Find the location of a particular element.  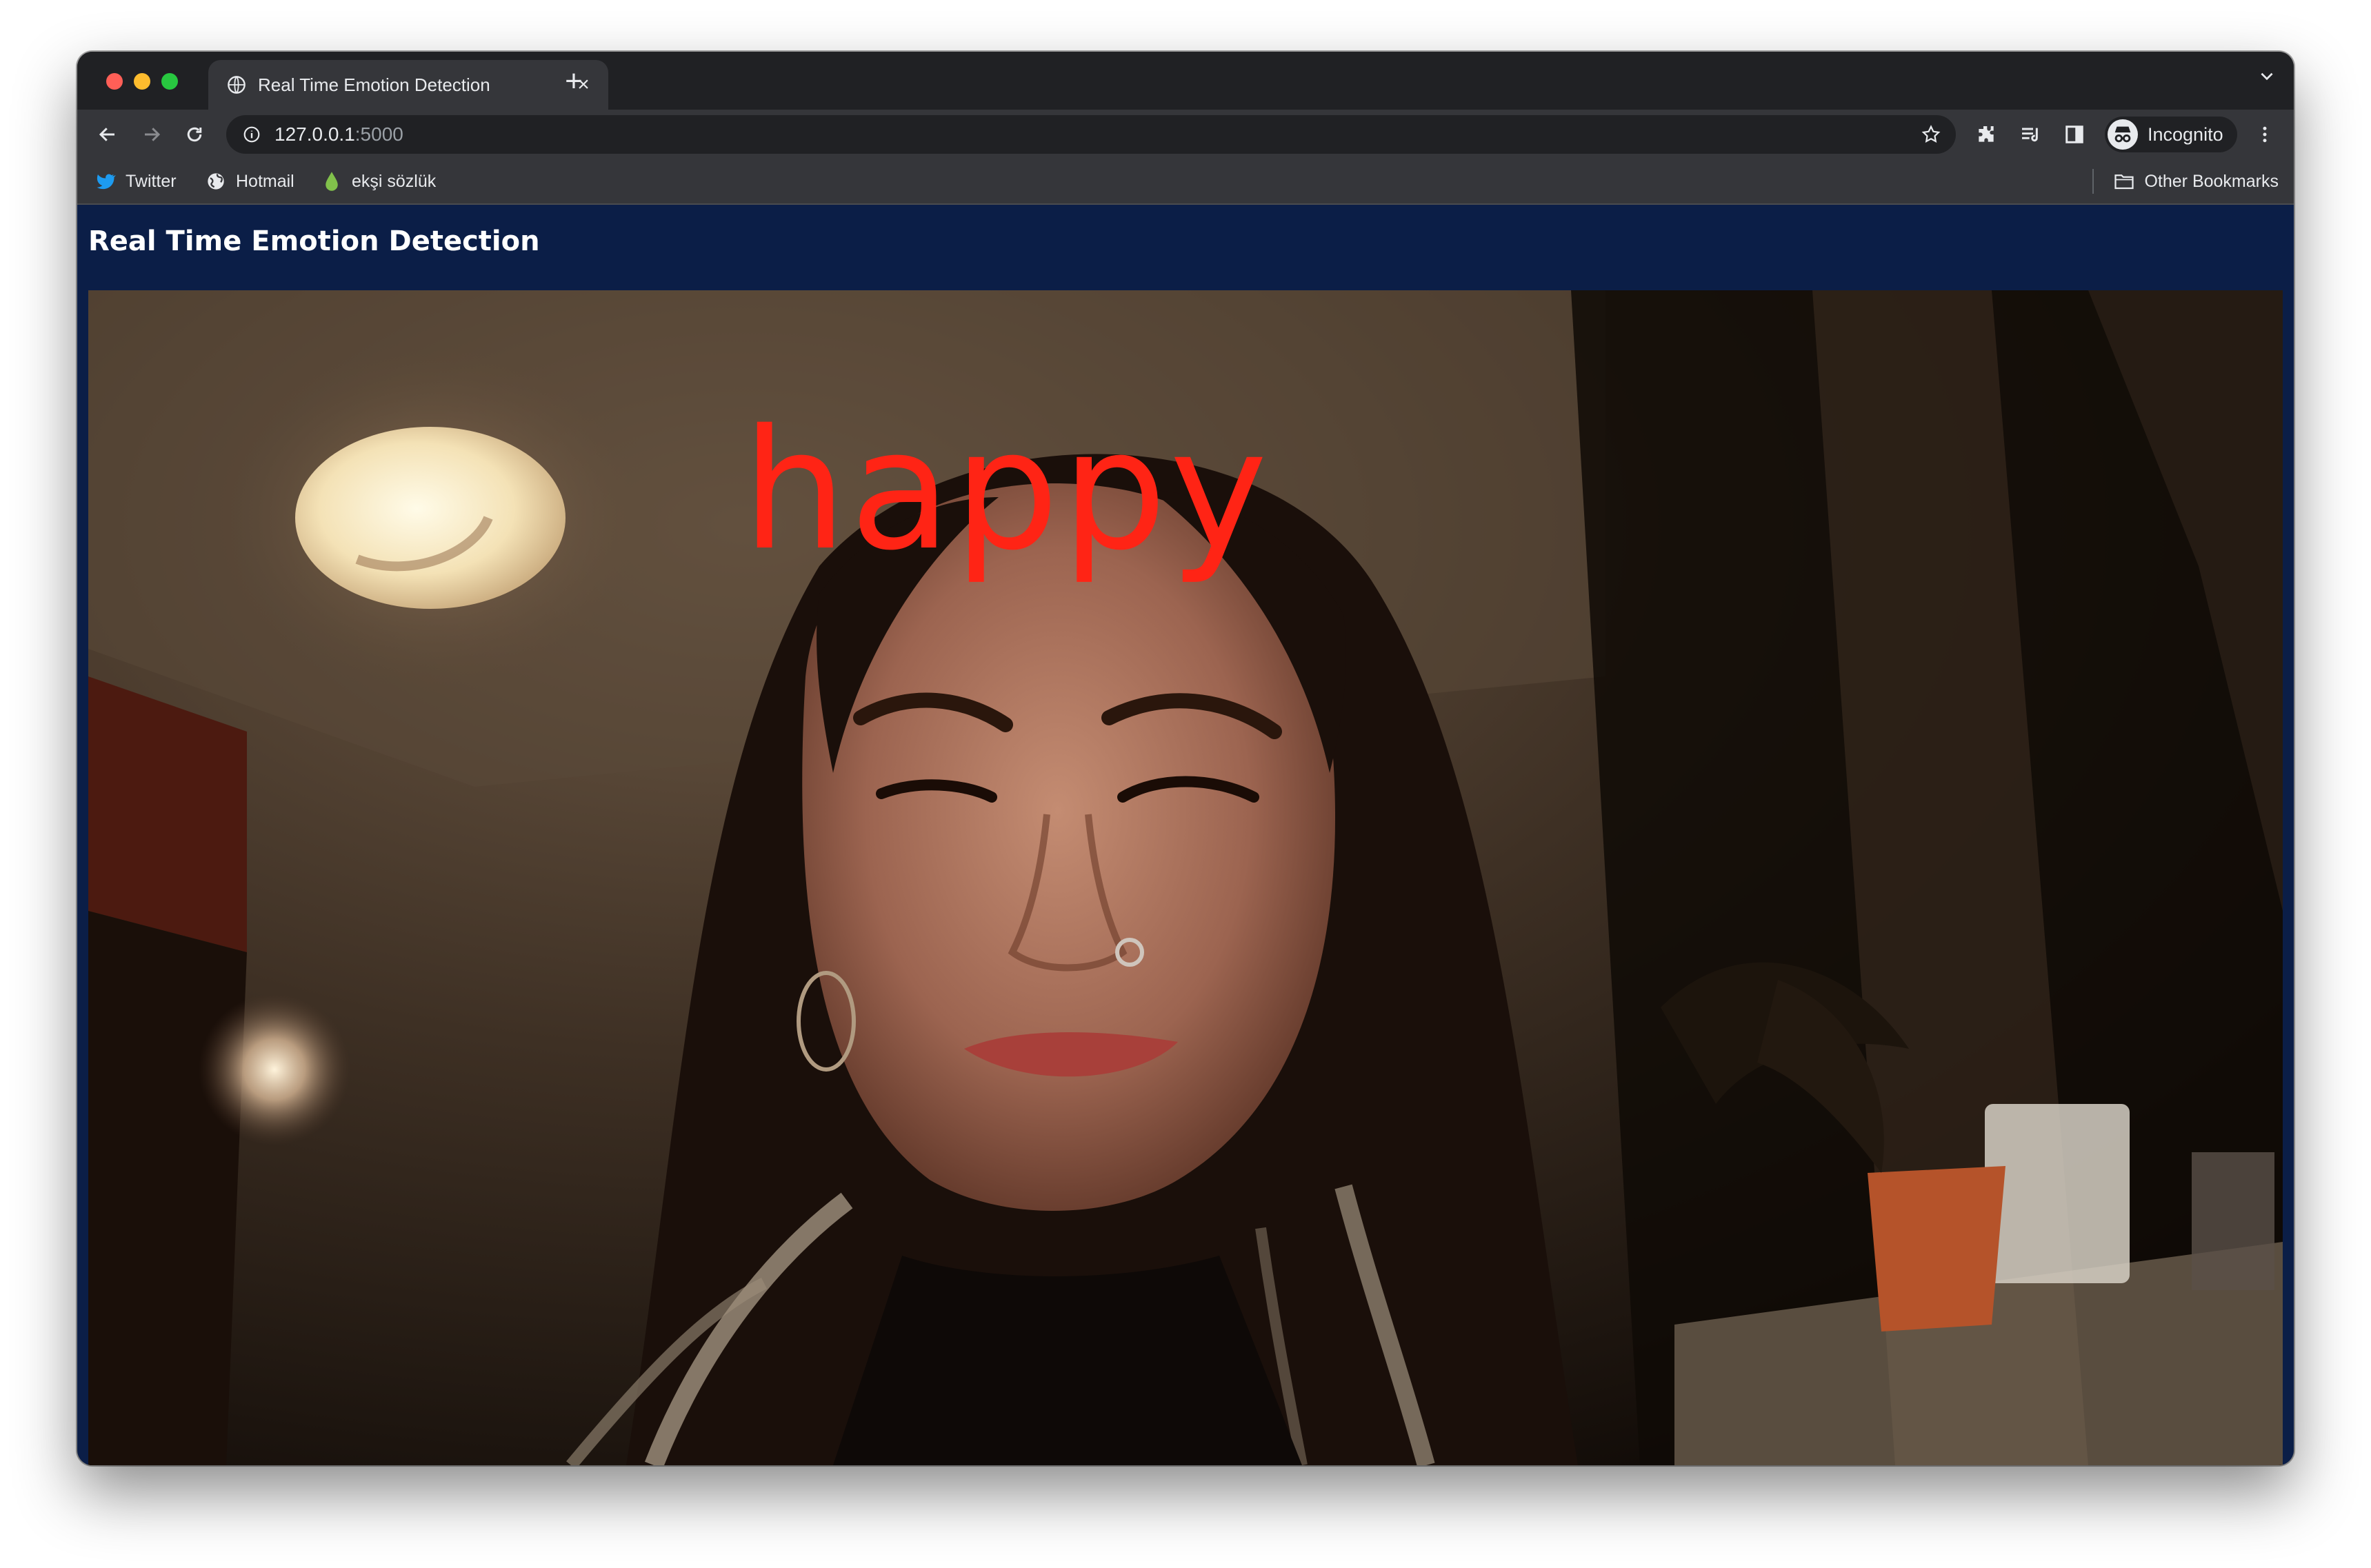

bookmarks-separator is located at coordinates (2093, 181).